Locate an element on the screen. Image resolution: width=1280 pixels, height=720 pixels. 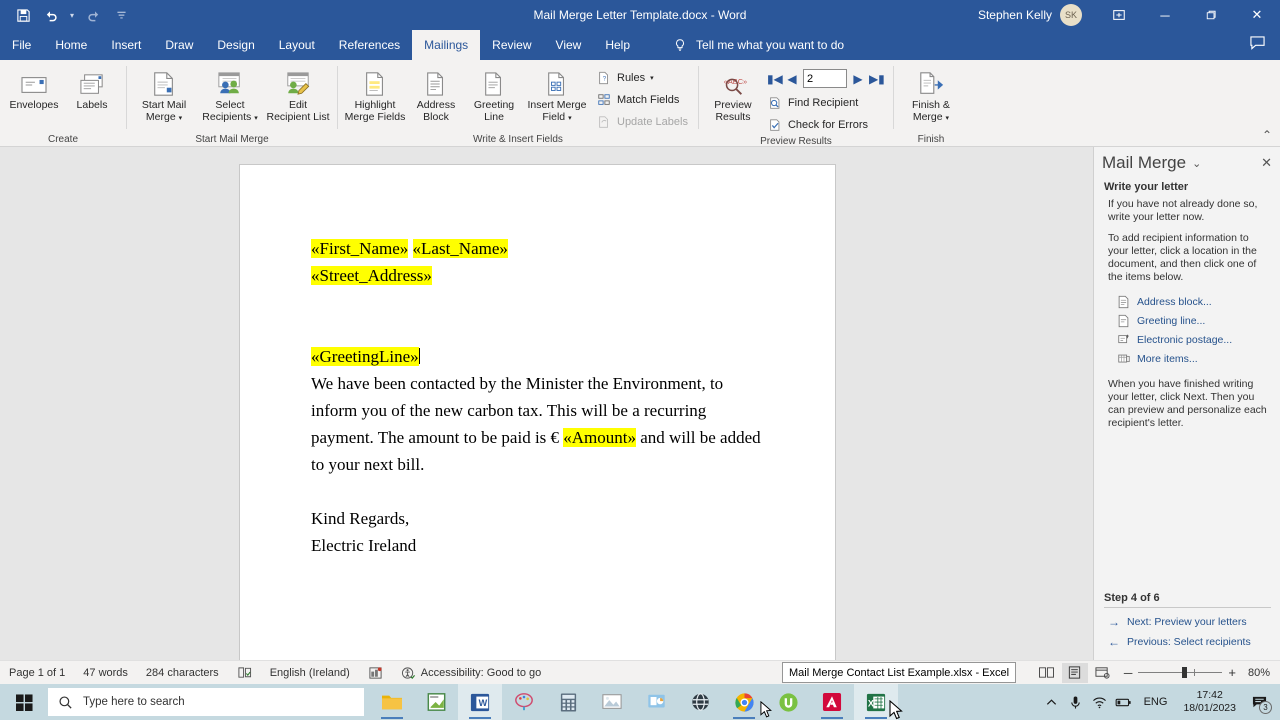
preview-results-label1: Preview is located at coordinates (733, 105).